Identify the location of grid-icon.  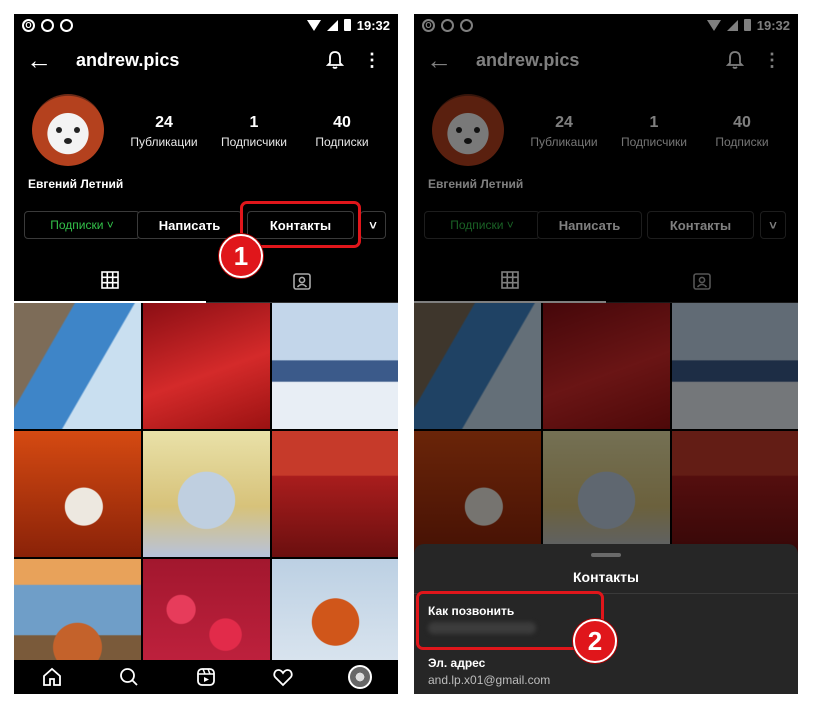
(110, 280).